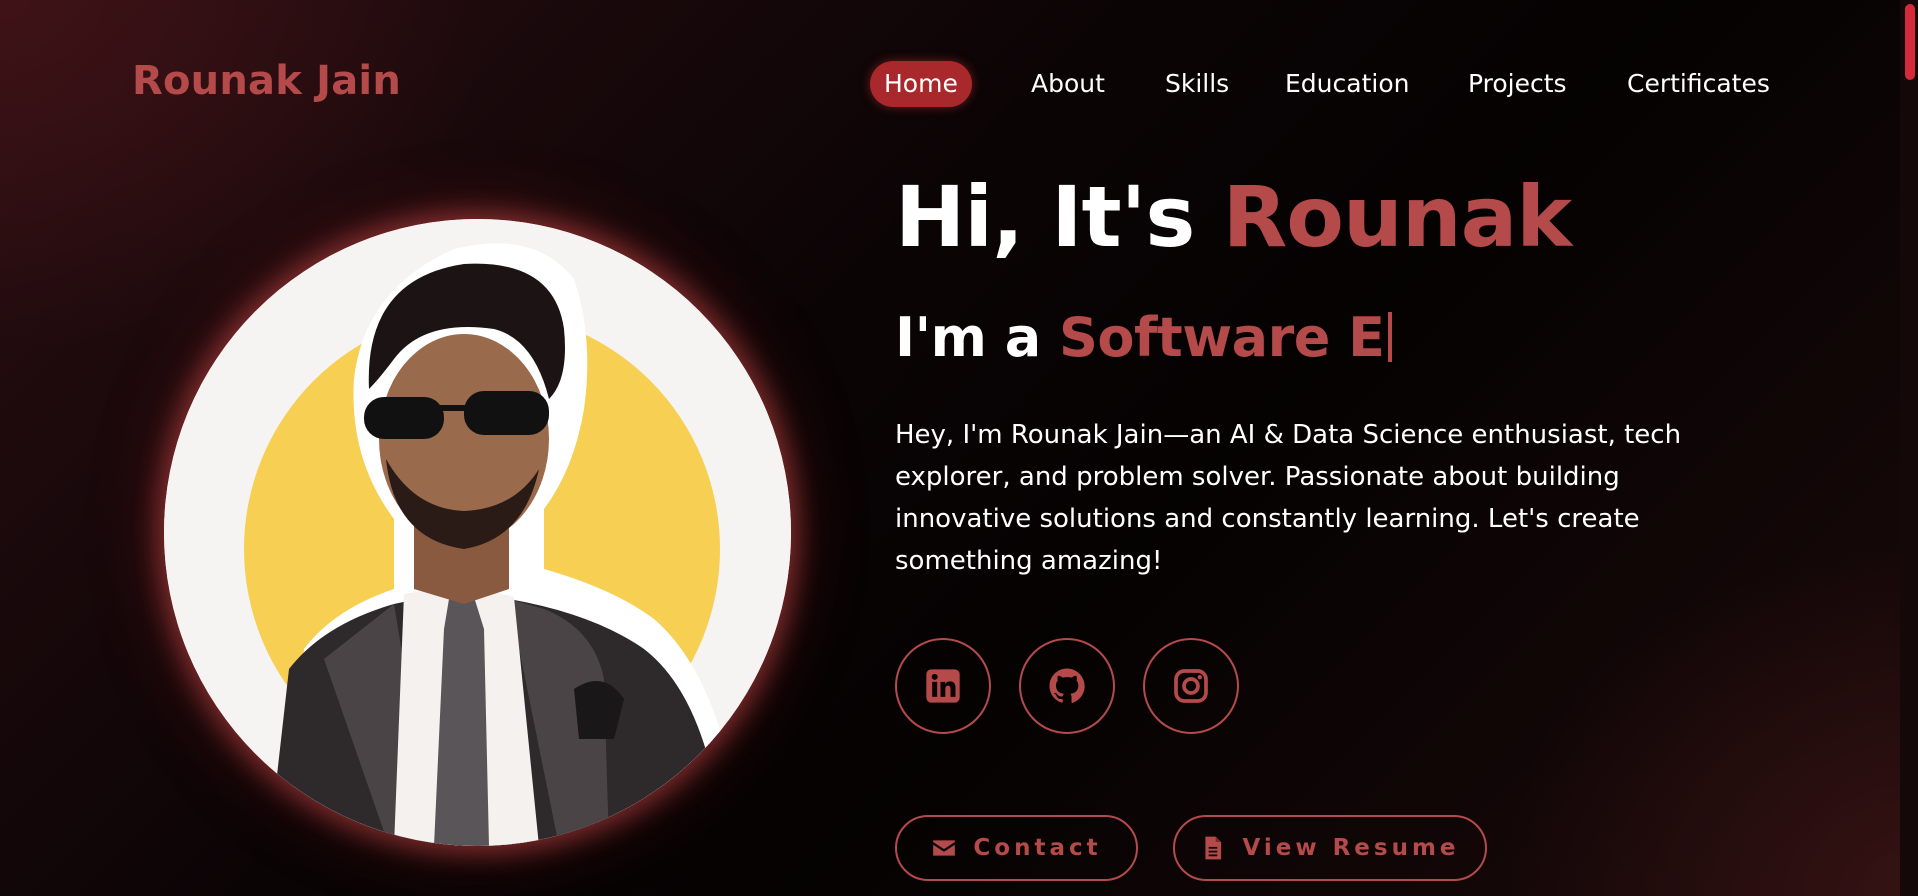 This screenshot has width=1918, height=896. I want to click on instagram-icon, so click(1191, 686).